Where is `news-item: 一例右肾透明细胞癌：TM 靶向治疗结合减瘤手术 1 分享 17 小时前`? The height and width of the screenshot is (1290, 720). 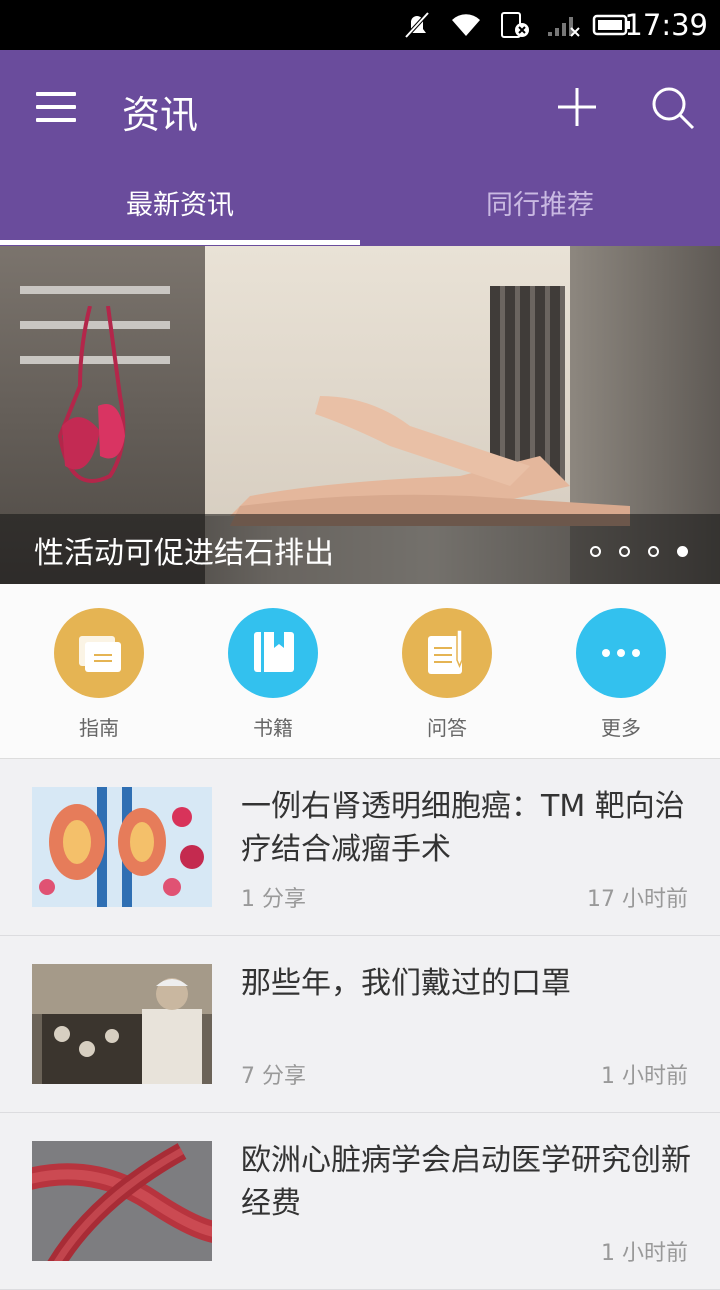 news-item: 一例右肾透明细胞癌：TM 靶向治疗结合减瘤手术 1 分享 17 小时前 is located at coordinates (360, 847).